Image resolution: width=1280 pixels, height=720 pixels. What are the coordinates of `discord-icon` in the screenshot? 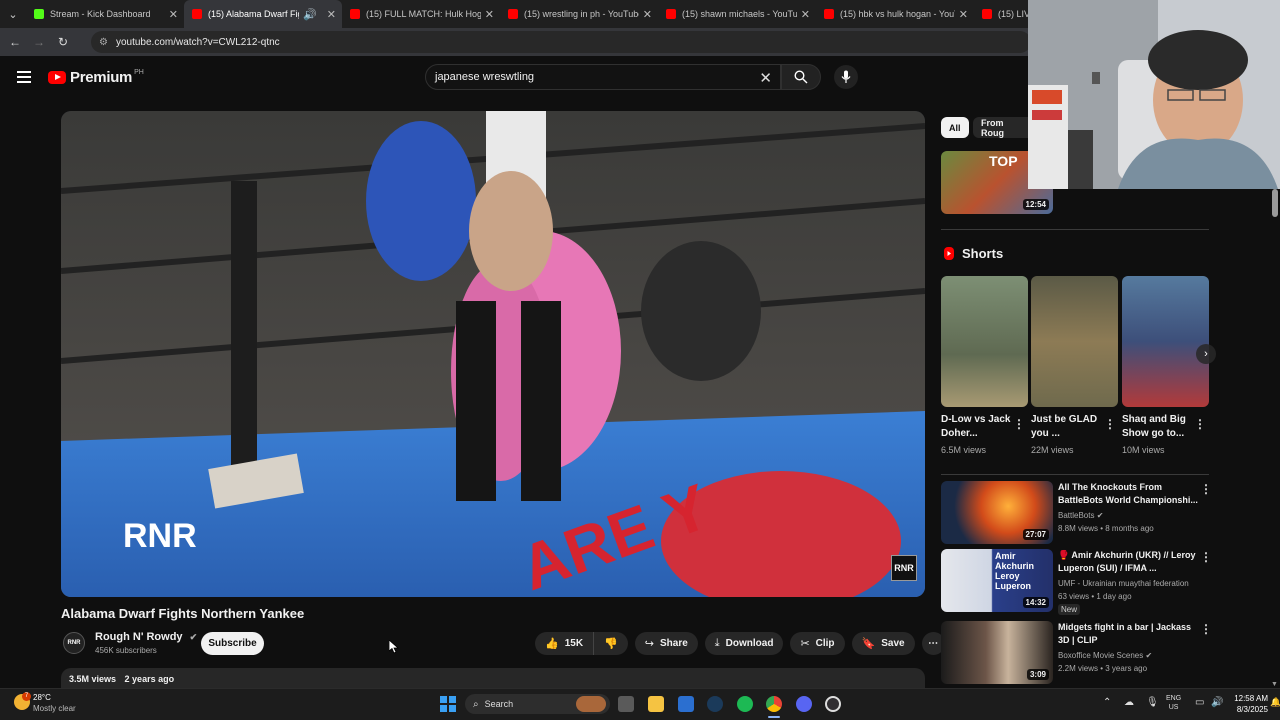 It's located at (804, 704).